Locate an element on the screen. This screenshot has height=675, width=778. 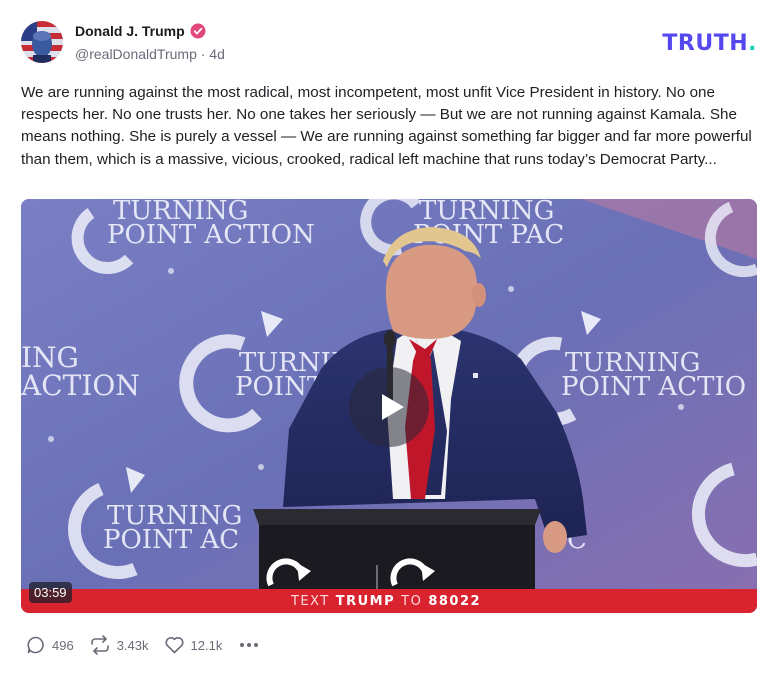
retruth-icon is located at coordinates (99, 645).